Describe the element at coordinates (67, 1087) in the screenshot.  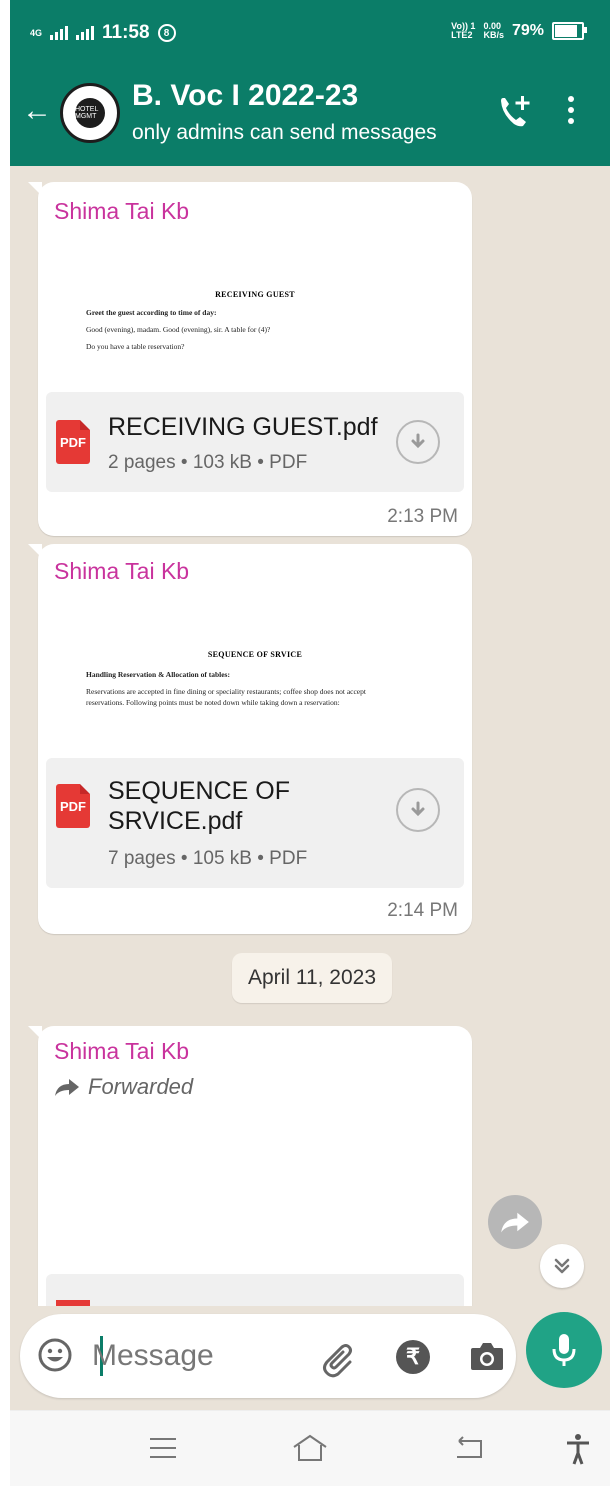
I see `forward-arrow-icon` at that location.